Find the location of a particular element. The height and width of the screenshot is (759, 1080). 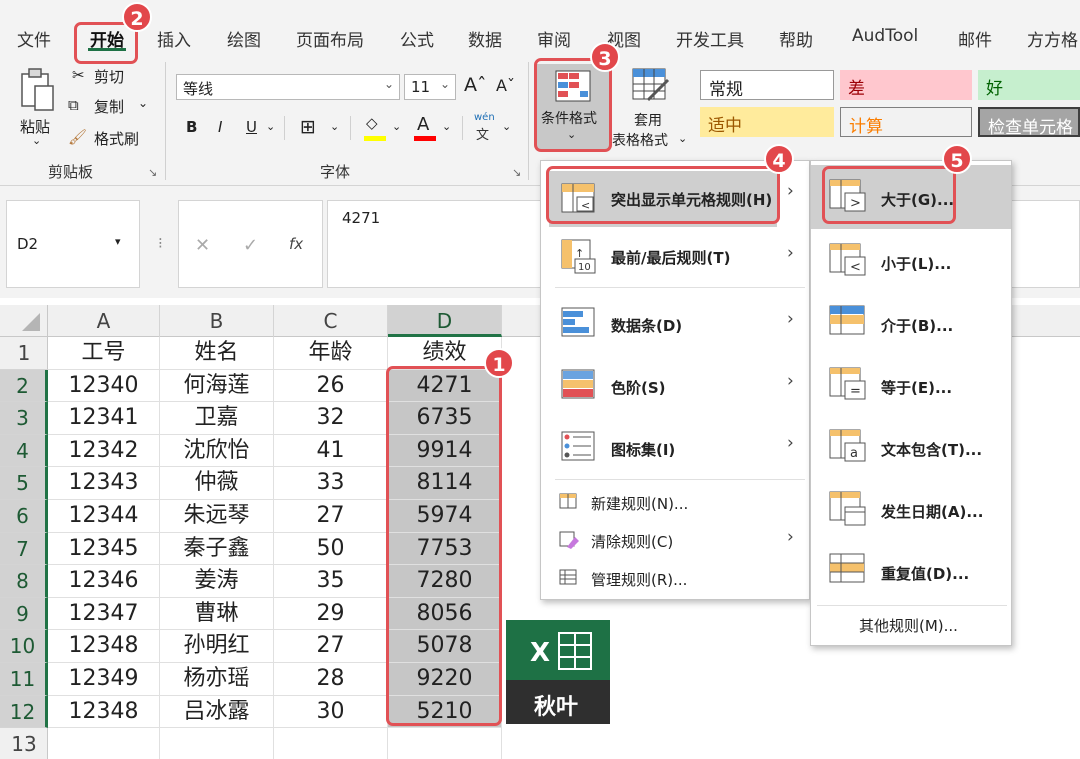

menu-item-top-bottom-rules: ↑ 10 最前/最后规则(T) is located at coordinates (677, 257).